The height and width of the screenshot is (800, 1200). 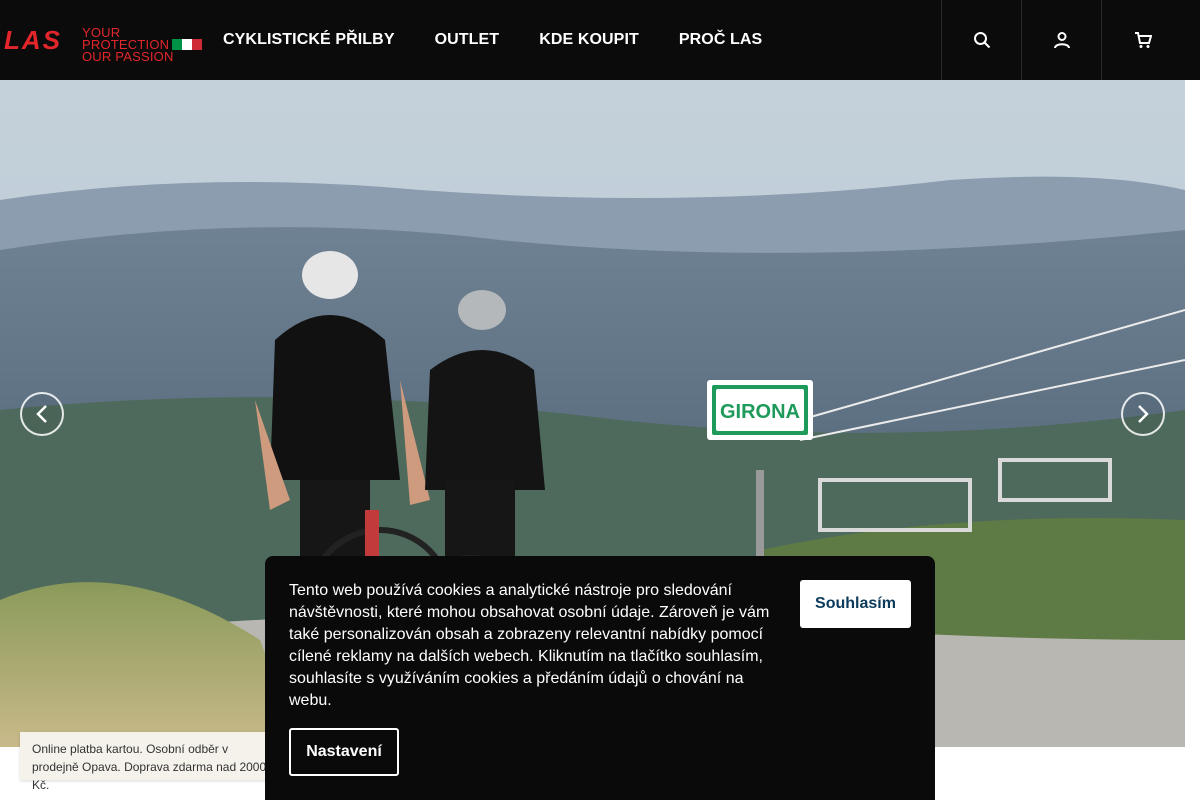 I want to click on slider-prev-button, so click(x=42, y=414).